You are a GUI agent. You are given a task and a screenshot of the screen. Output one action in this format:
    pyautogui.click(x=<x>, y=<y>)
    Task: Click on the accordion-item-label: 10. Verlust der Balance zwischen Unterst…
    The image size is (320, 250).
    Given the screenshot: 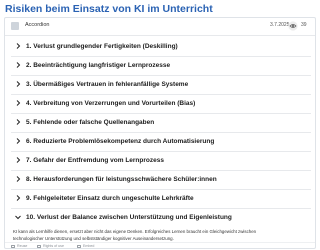 What is the action you would take?
    pyautogui.click(x=129, y=217)
    